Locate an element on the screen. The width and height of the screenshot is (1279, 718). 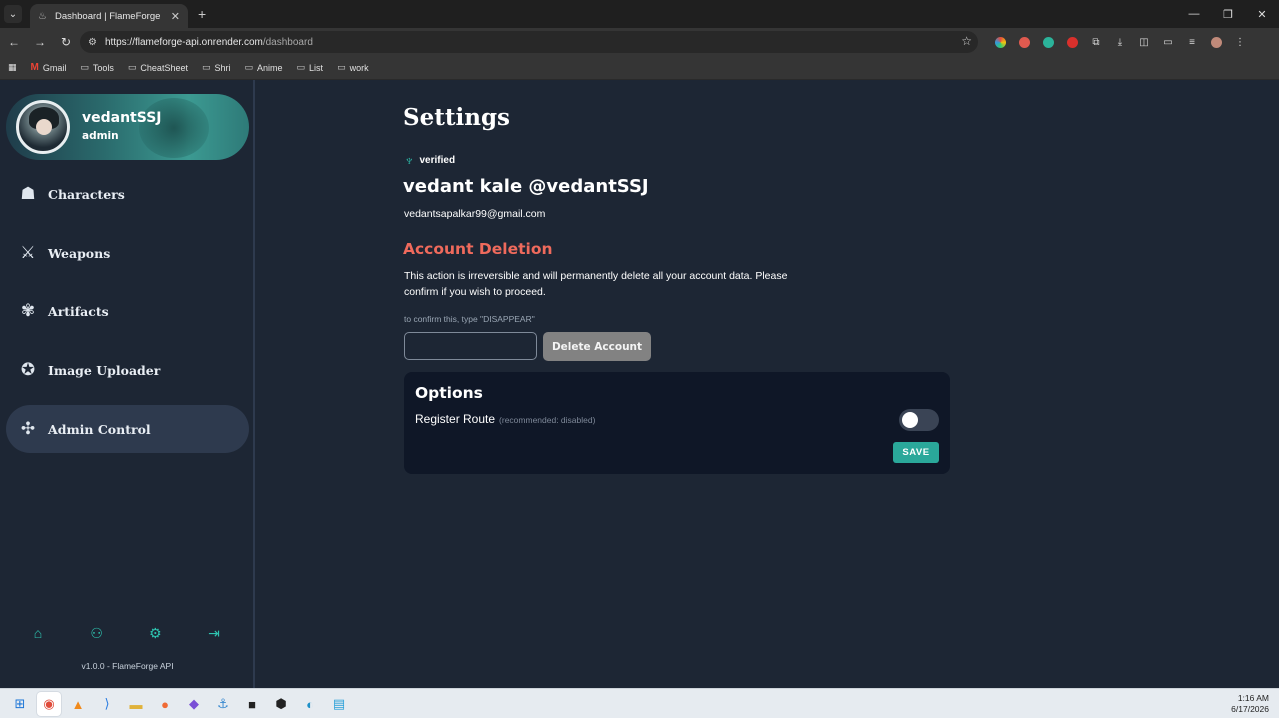
sidebar-item-image-uploader: ✪ Image Uploader is located at coordinates (127, 370).